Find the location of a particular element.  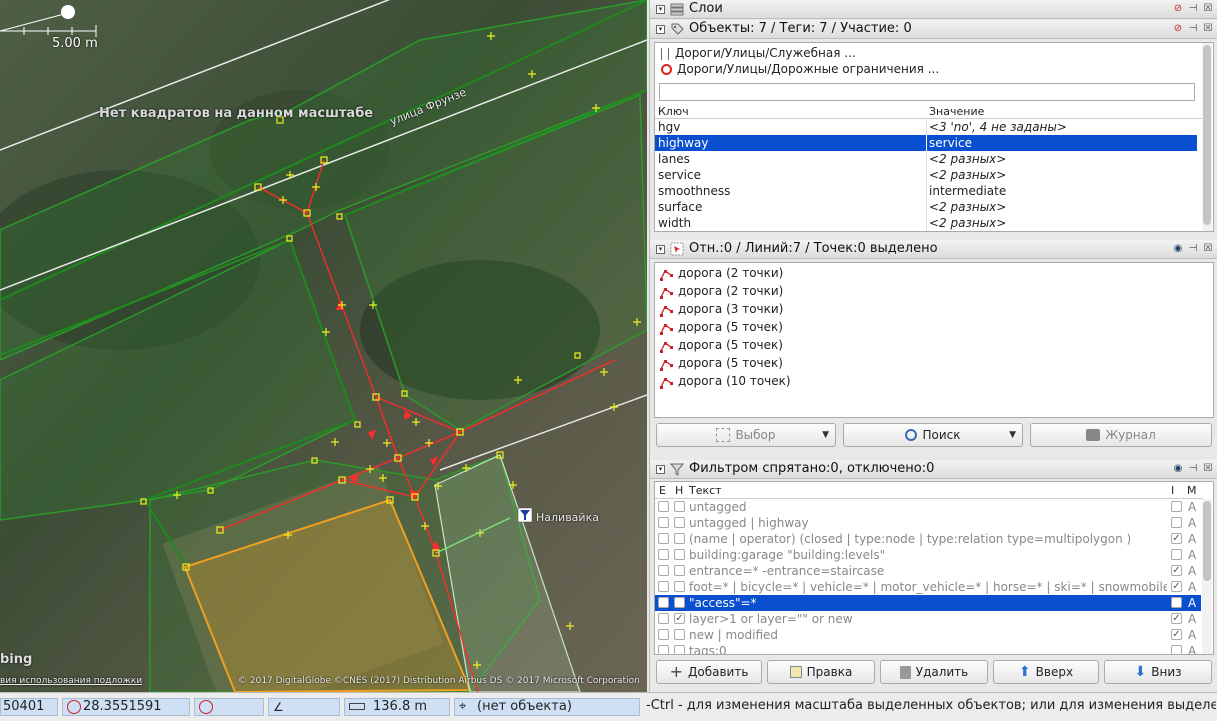

tag-search-input is located at coordinates (927, 92).